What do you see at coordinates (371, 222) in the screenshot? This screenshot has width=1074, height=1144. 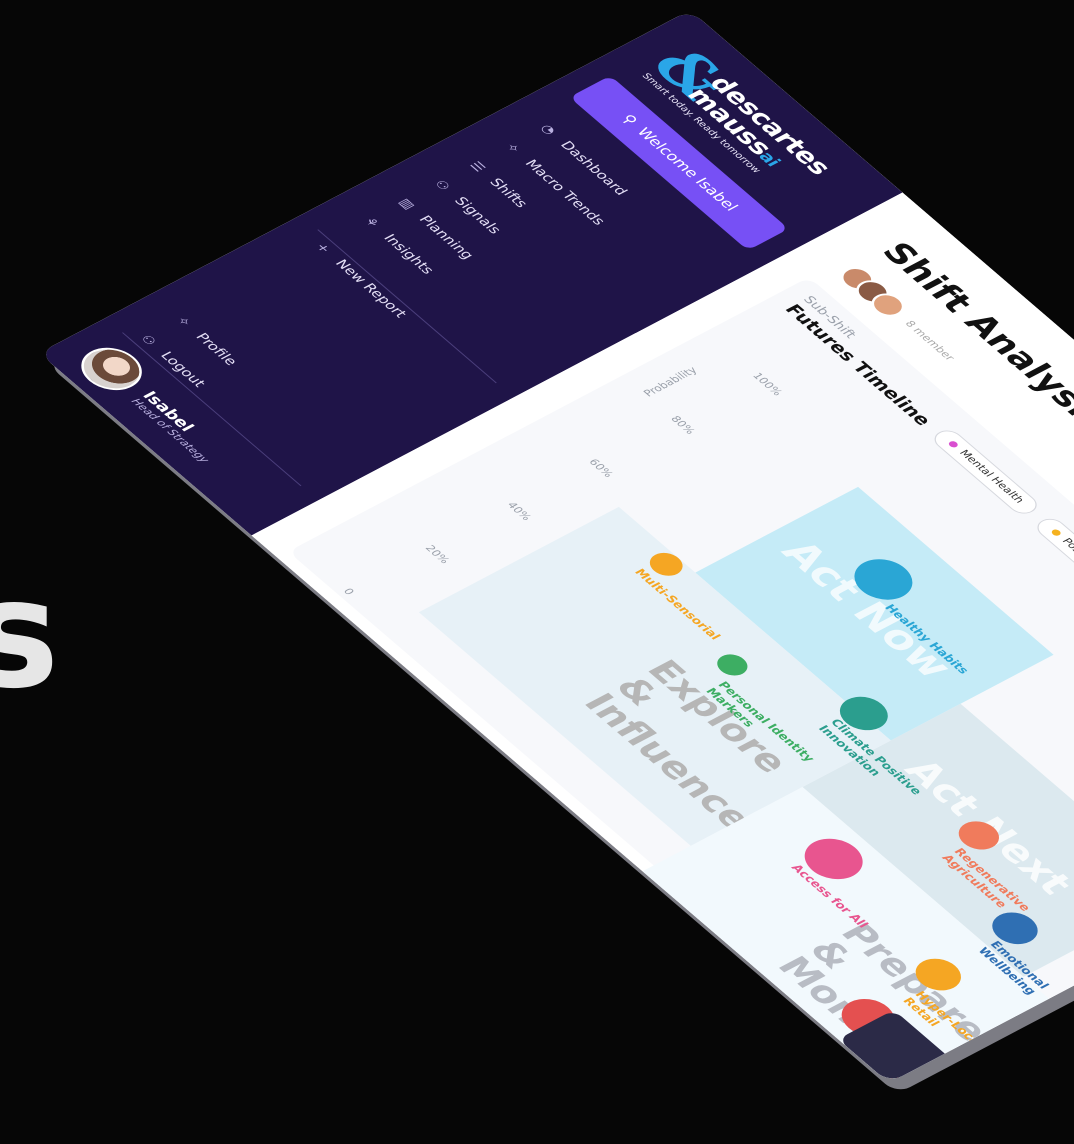 I see `insights-icon: ⚘` at bounding box center [371, 222].